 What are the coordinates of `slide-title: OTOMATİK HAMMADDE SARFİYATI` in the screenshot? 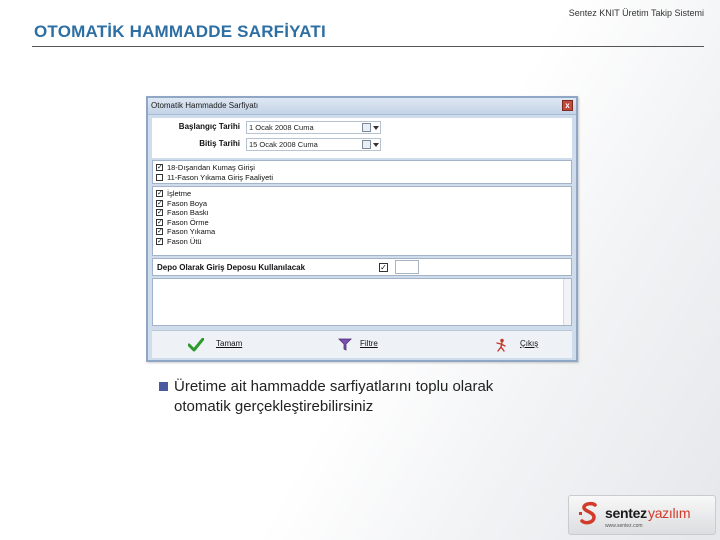 It's located at (180, 31).